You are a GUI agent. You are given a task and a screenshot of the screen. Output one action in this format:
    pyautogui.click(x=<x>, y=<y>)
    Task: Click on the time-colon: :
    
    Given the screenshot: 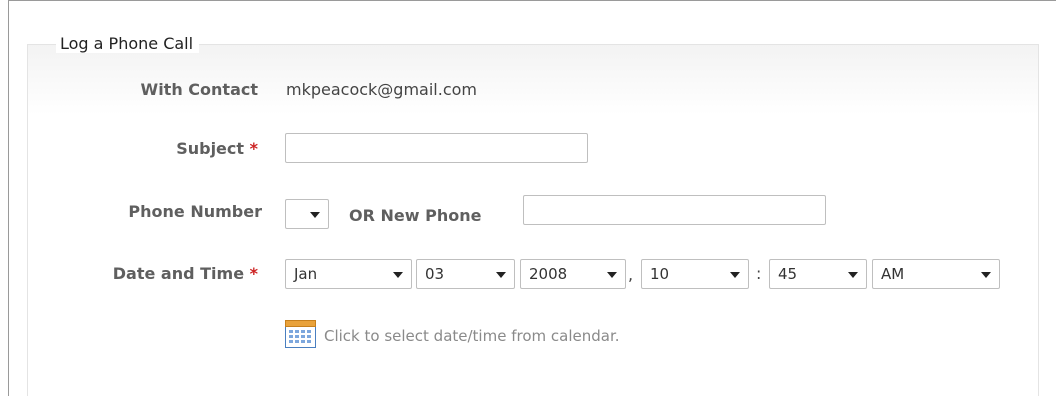 What is the action you would take?
    pyautogui.click(x=759, y=273)
    